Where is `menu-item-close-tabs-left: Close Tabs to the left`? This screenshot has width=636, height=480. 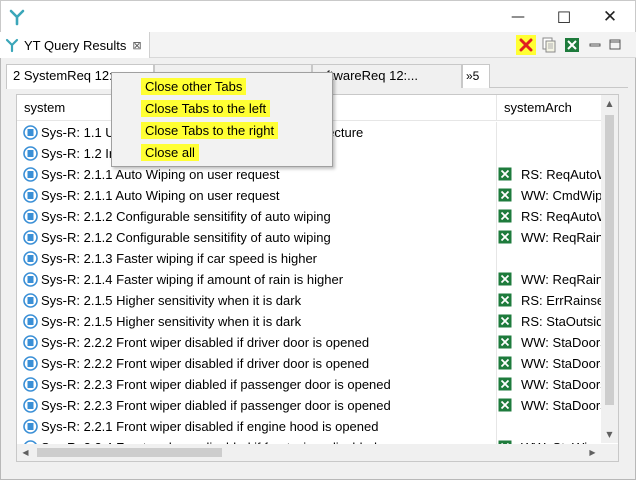
menu-item-close-tabs-left: Close Tabs to the left is located at coordinates (222, 109).